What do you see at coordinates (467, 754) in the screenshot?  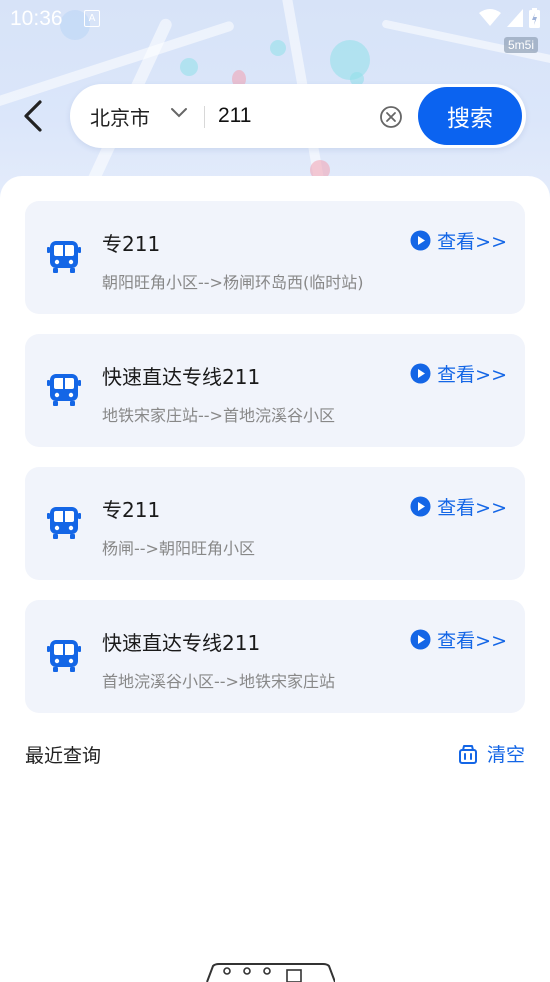 I see `trash-icon` at bounding box center [467, 754].